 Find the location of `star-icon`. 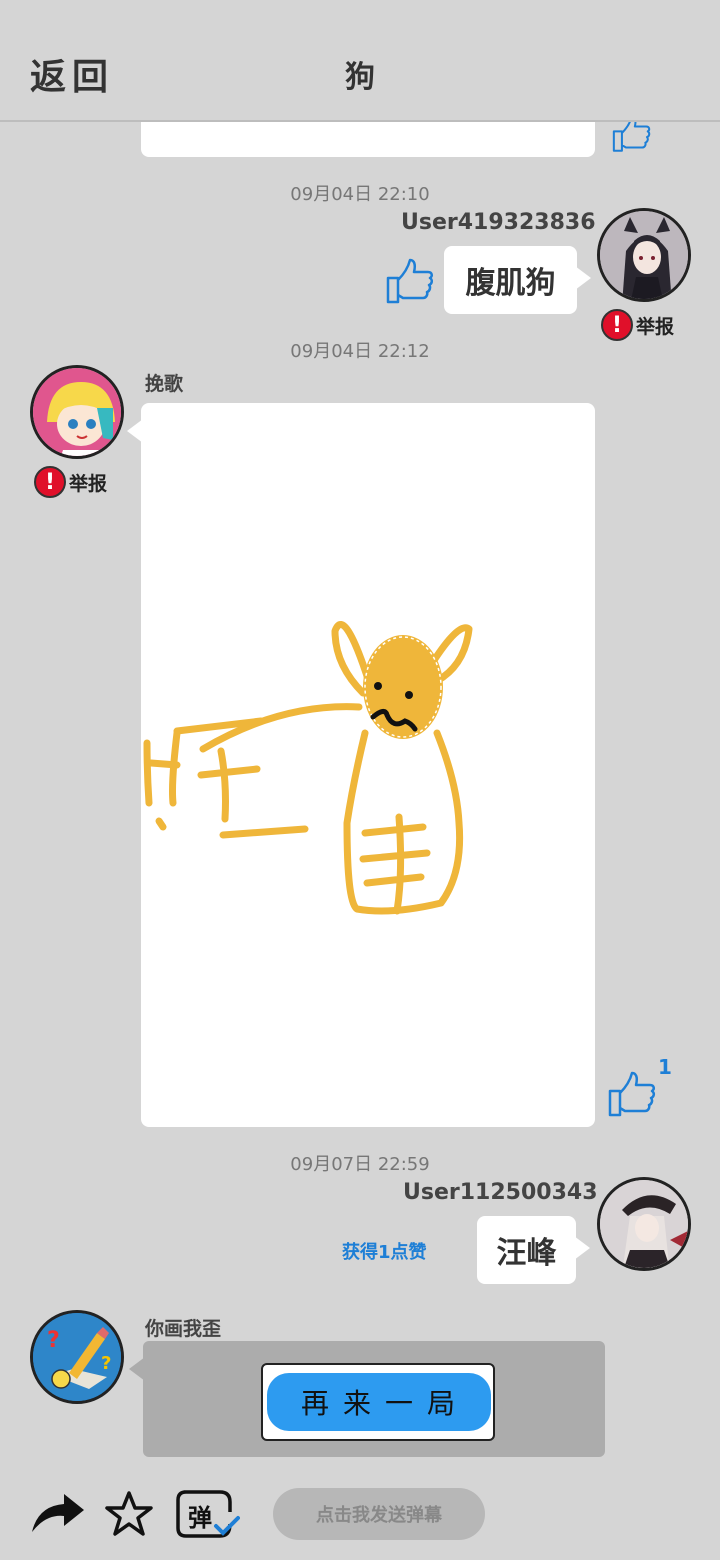

star-icon is located at coordinates (129, 1514).